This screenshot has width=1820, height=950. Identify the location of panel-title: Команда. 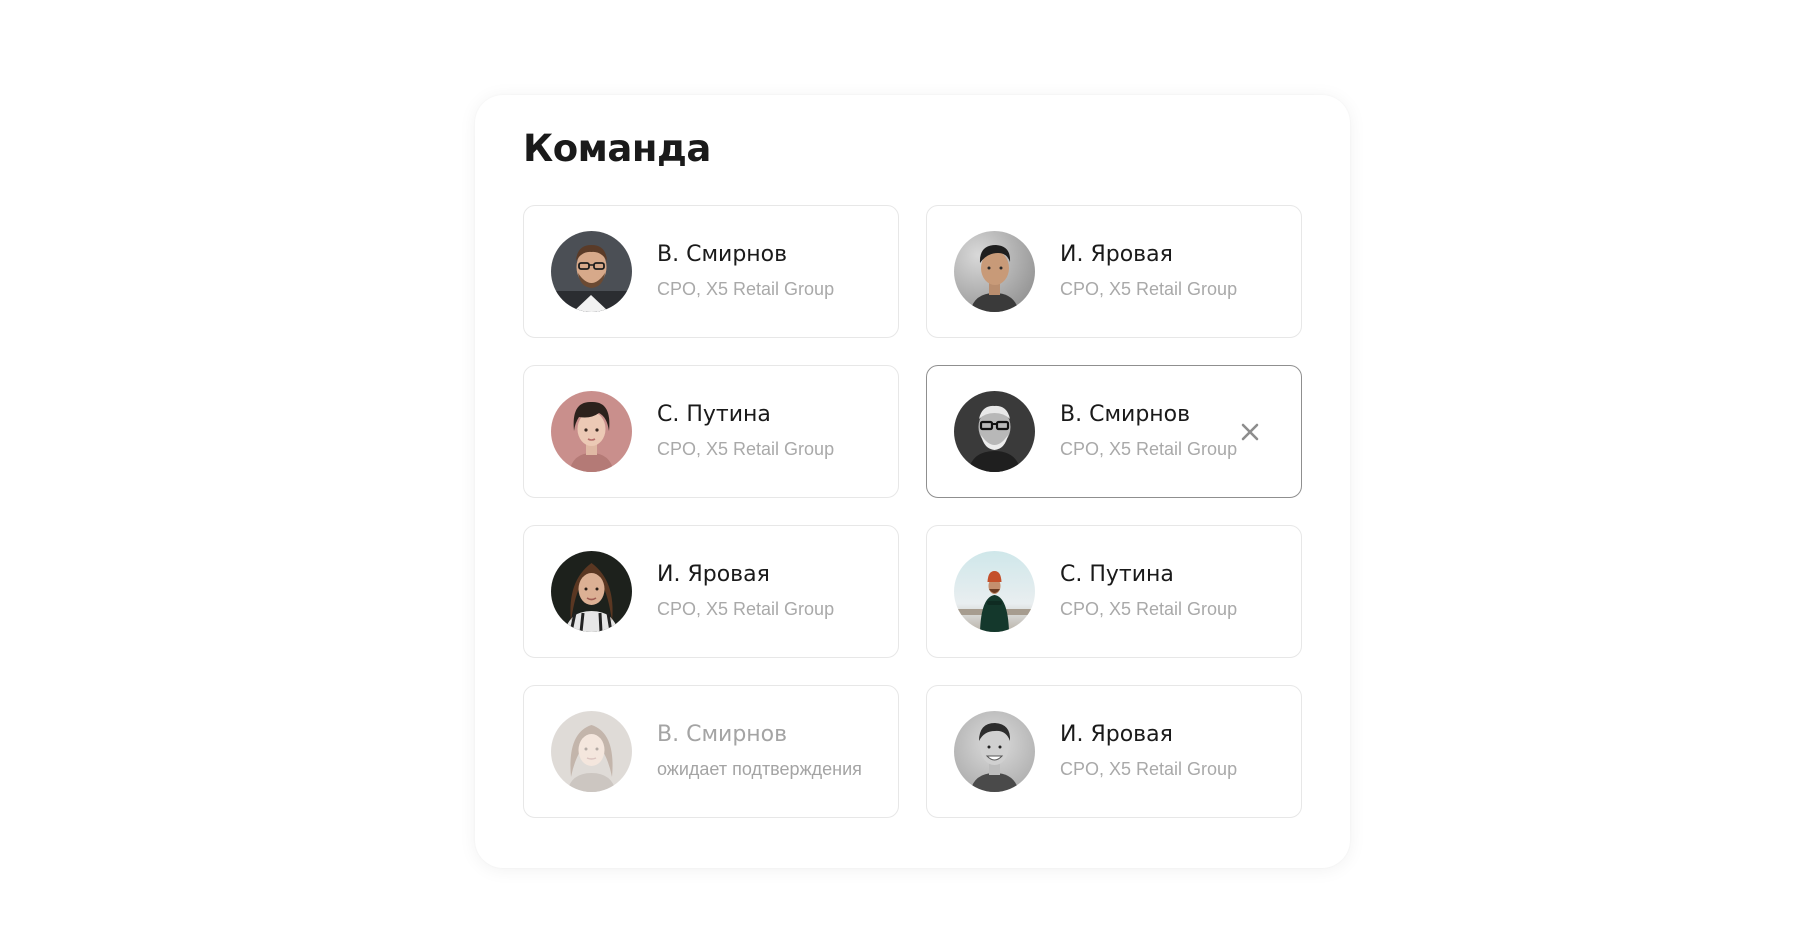
(617, 148).